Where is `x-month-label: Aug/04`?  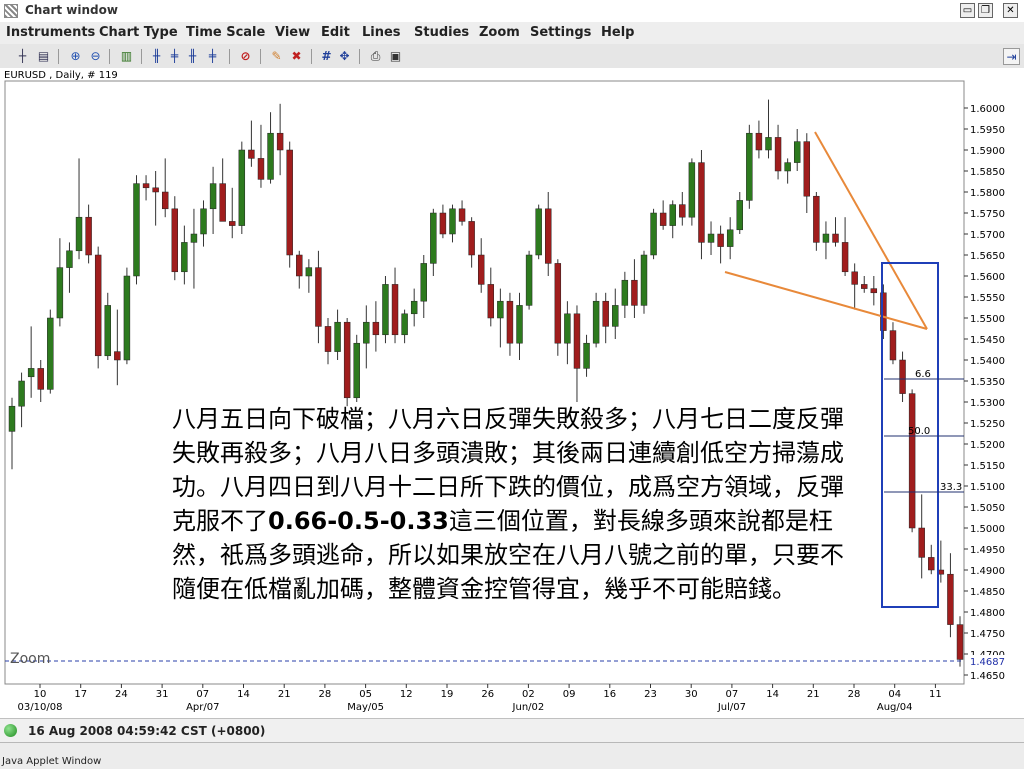 x-month-label: Aug/04 is located at coordinates (895, 707).